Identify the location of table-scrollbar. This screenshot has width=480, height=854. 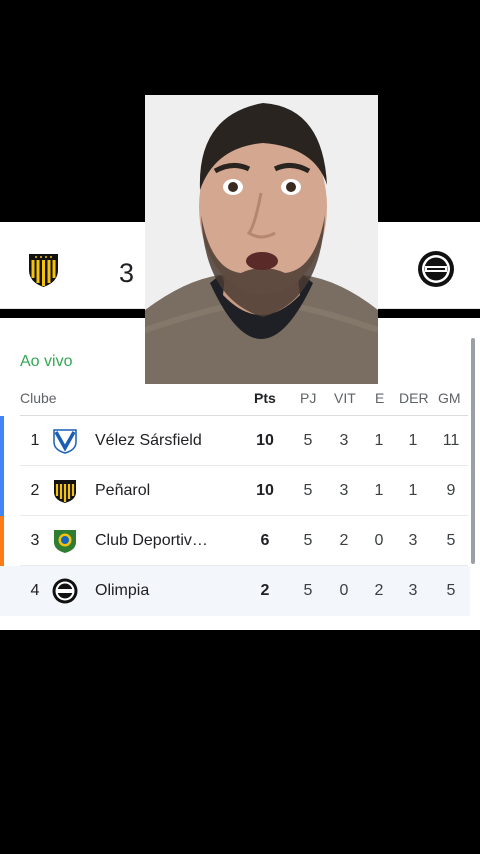
(473, 451).